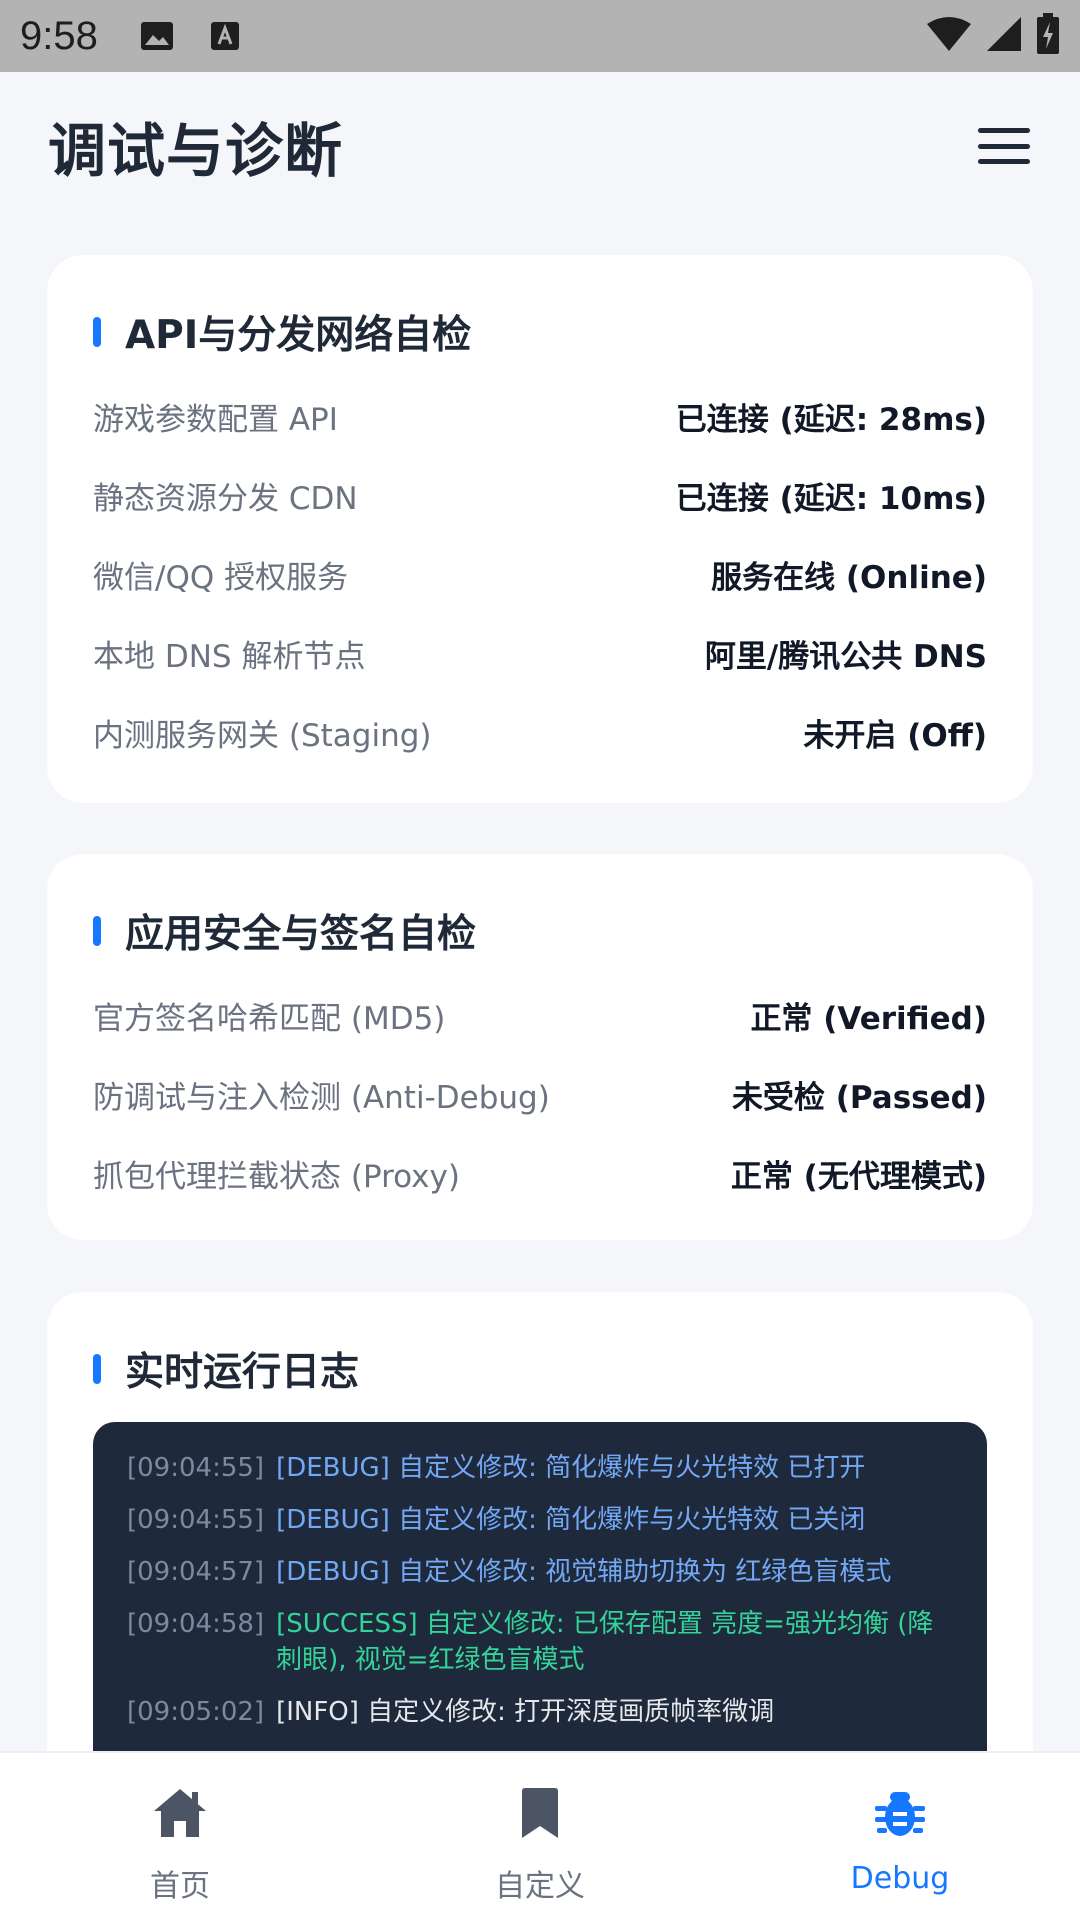 Image resolution: width=1080 pixels, height=1920 pixels. What do you see at coordinates (540, 146) in the screenshot?
I see `app-header: 调试与诊断` at bounding box center [540, 146].